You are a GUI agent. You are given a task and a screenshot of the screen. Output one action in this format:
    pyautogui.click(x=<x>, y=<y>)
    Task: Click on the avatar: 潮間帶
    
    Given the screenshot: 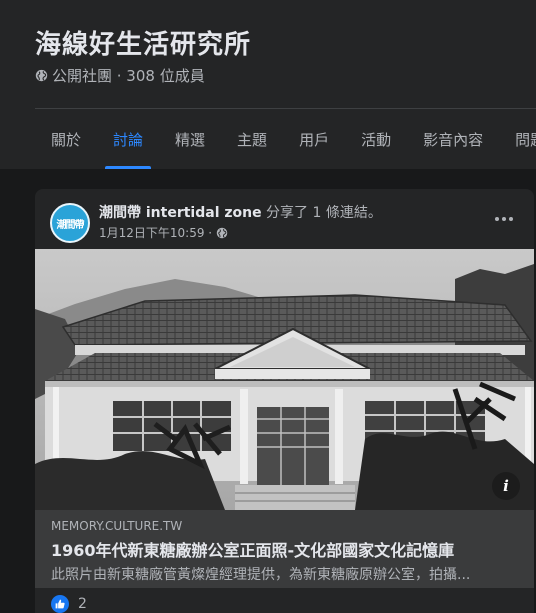 What is the action you would take?
    pyautogui.click(x=70, y=223)
    